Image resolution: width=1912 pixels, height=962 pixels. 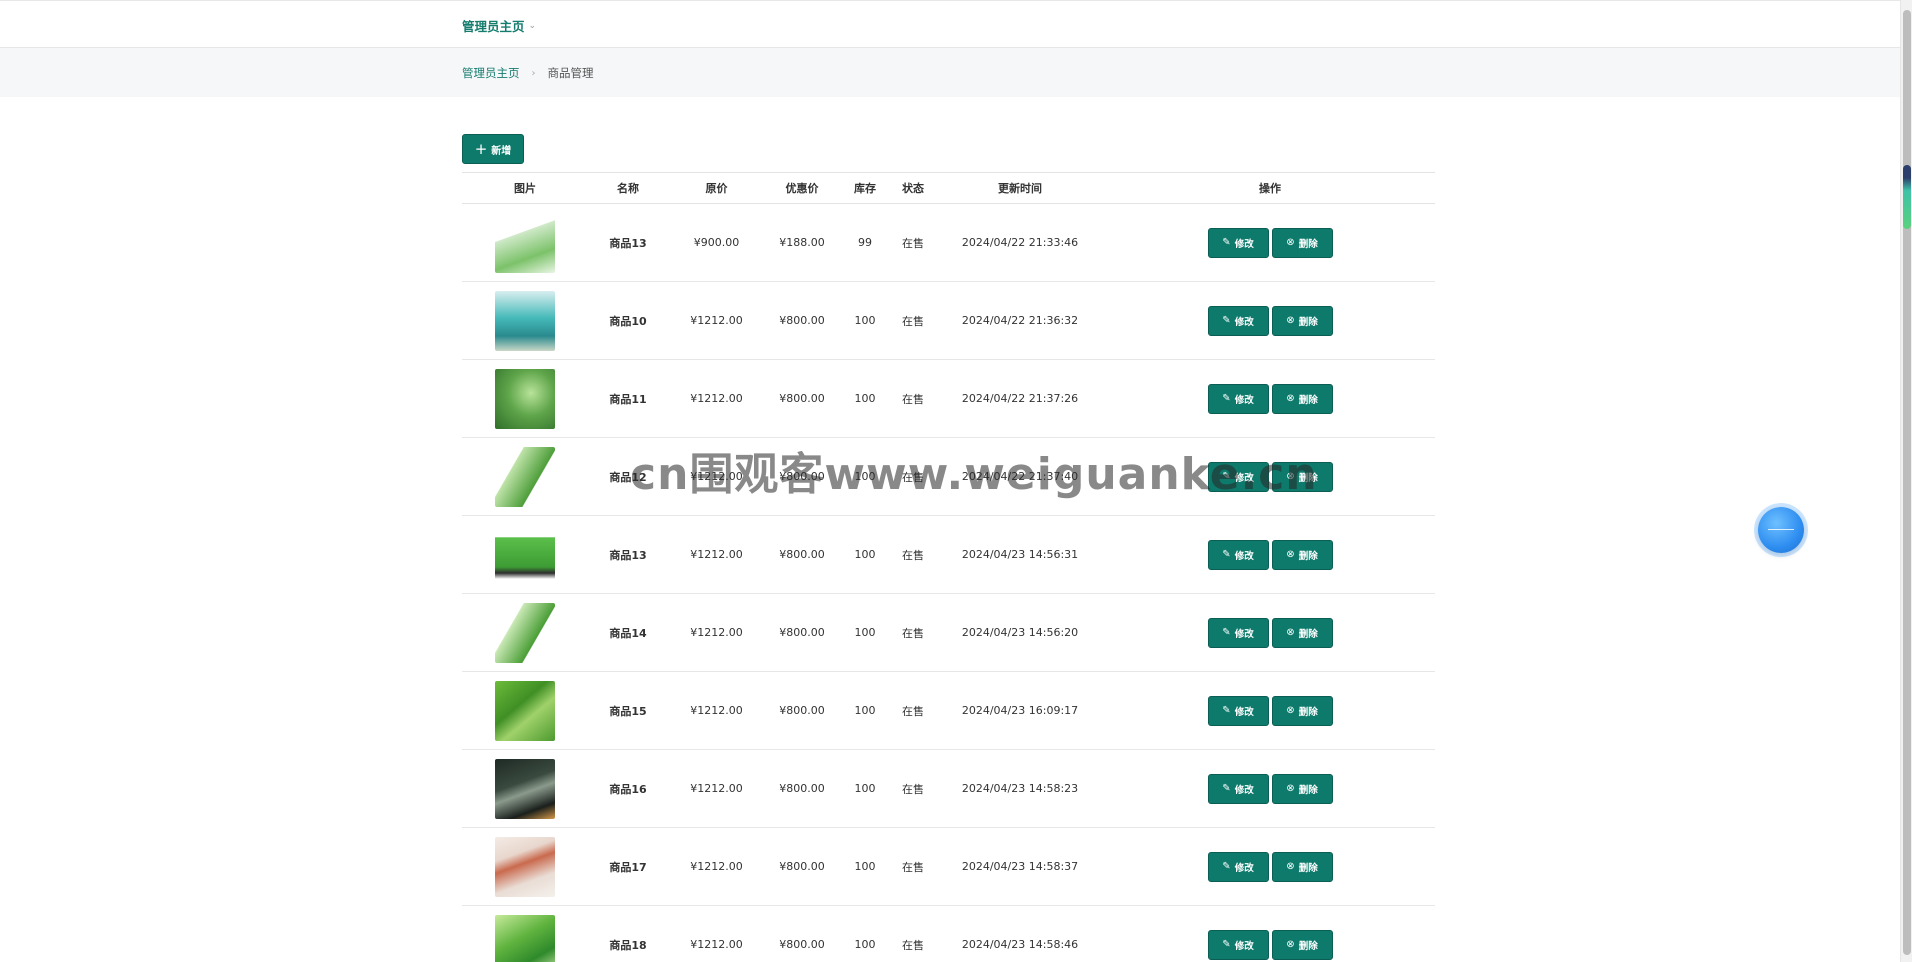 What do you see at coordinates (865, 242) in the screenshot?
I see `cell-stock: 99` at bounding box center [865, 242].